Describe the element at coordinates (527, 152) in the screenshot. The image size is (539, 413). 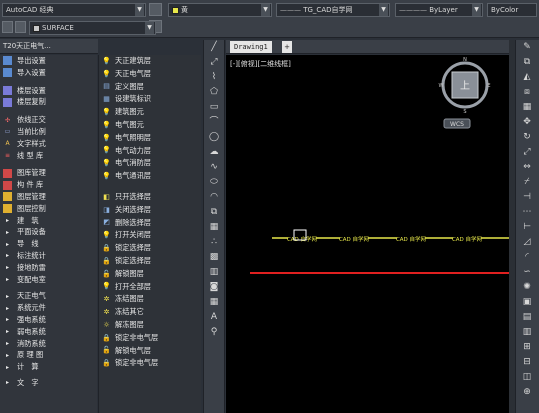
I see `scale-icon: ⤢` at that location.